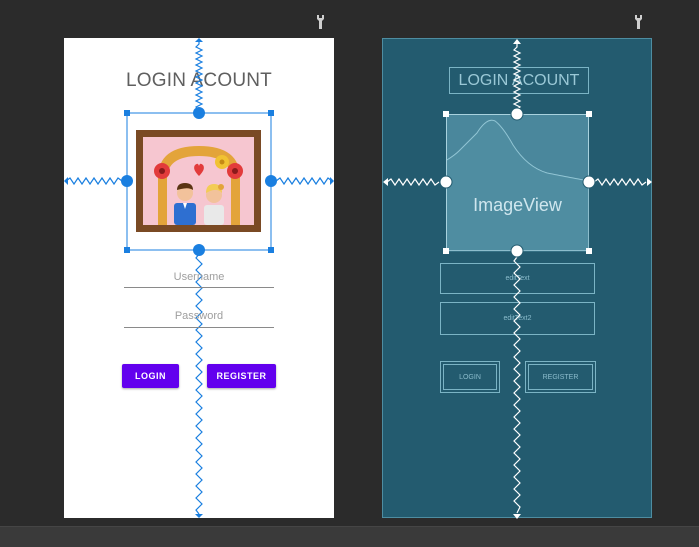 The height and width of the screenshot is (547, 699). I want to click on password-field: Password, so click(199, 316).